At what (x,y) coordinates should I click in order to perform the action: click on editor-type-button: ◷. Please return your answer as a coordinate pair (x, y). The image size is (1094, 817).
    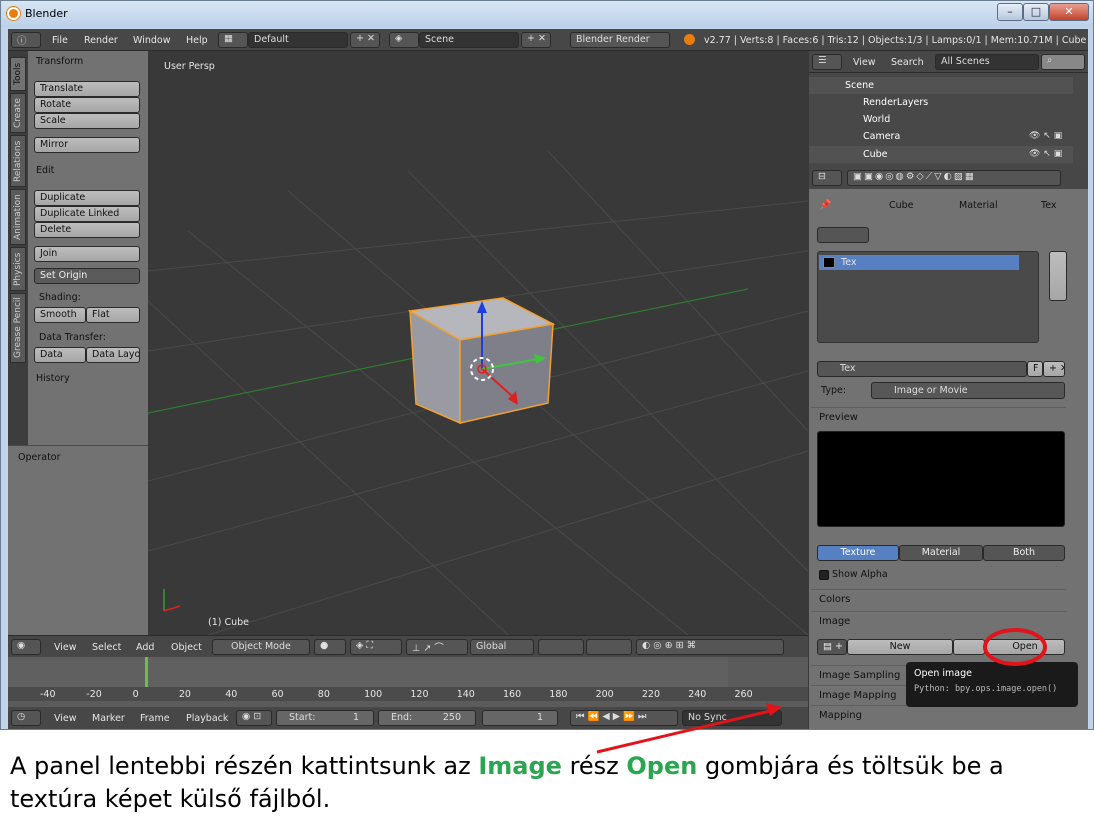
    Looking at the image, I should click on (26, 718).